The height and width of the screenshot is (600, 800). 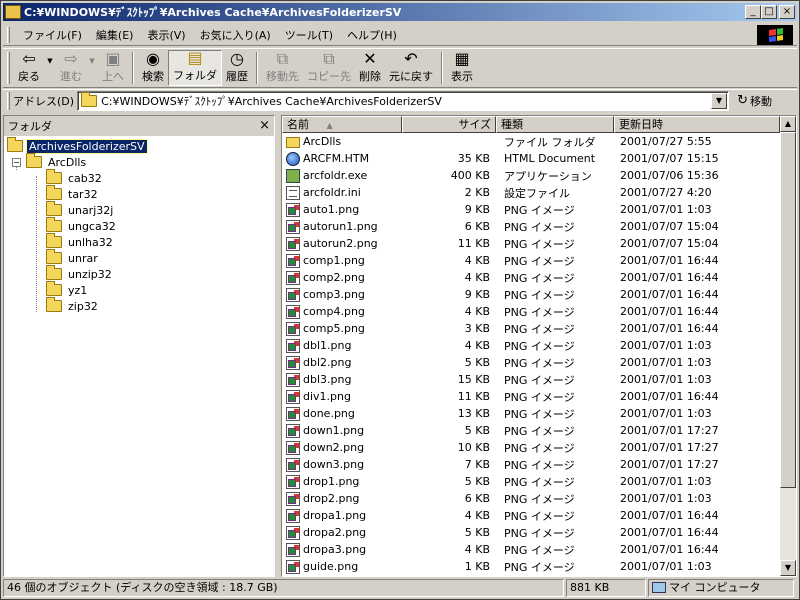 I want to click on file-name-cell: arcfoldr.ini, so click(x=342, y=192).